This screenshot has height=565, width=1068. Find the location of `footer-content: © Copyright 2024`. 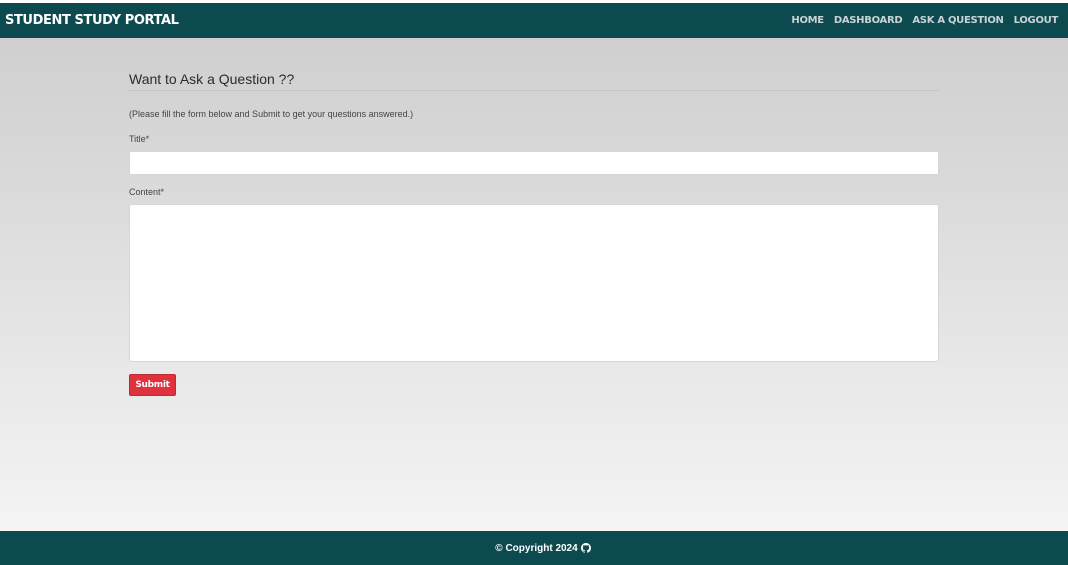

footer-content: © Copyright 2024 is located at coordinates (534, 548).